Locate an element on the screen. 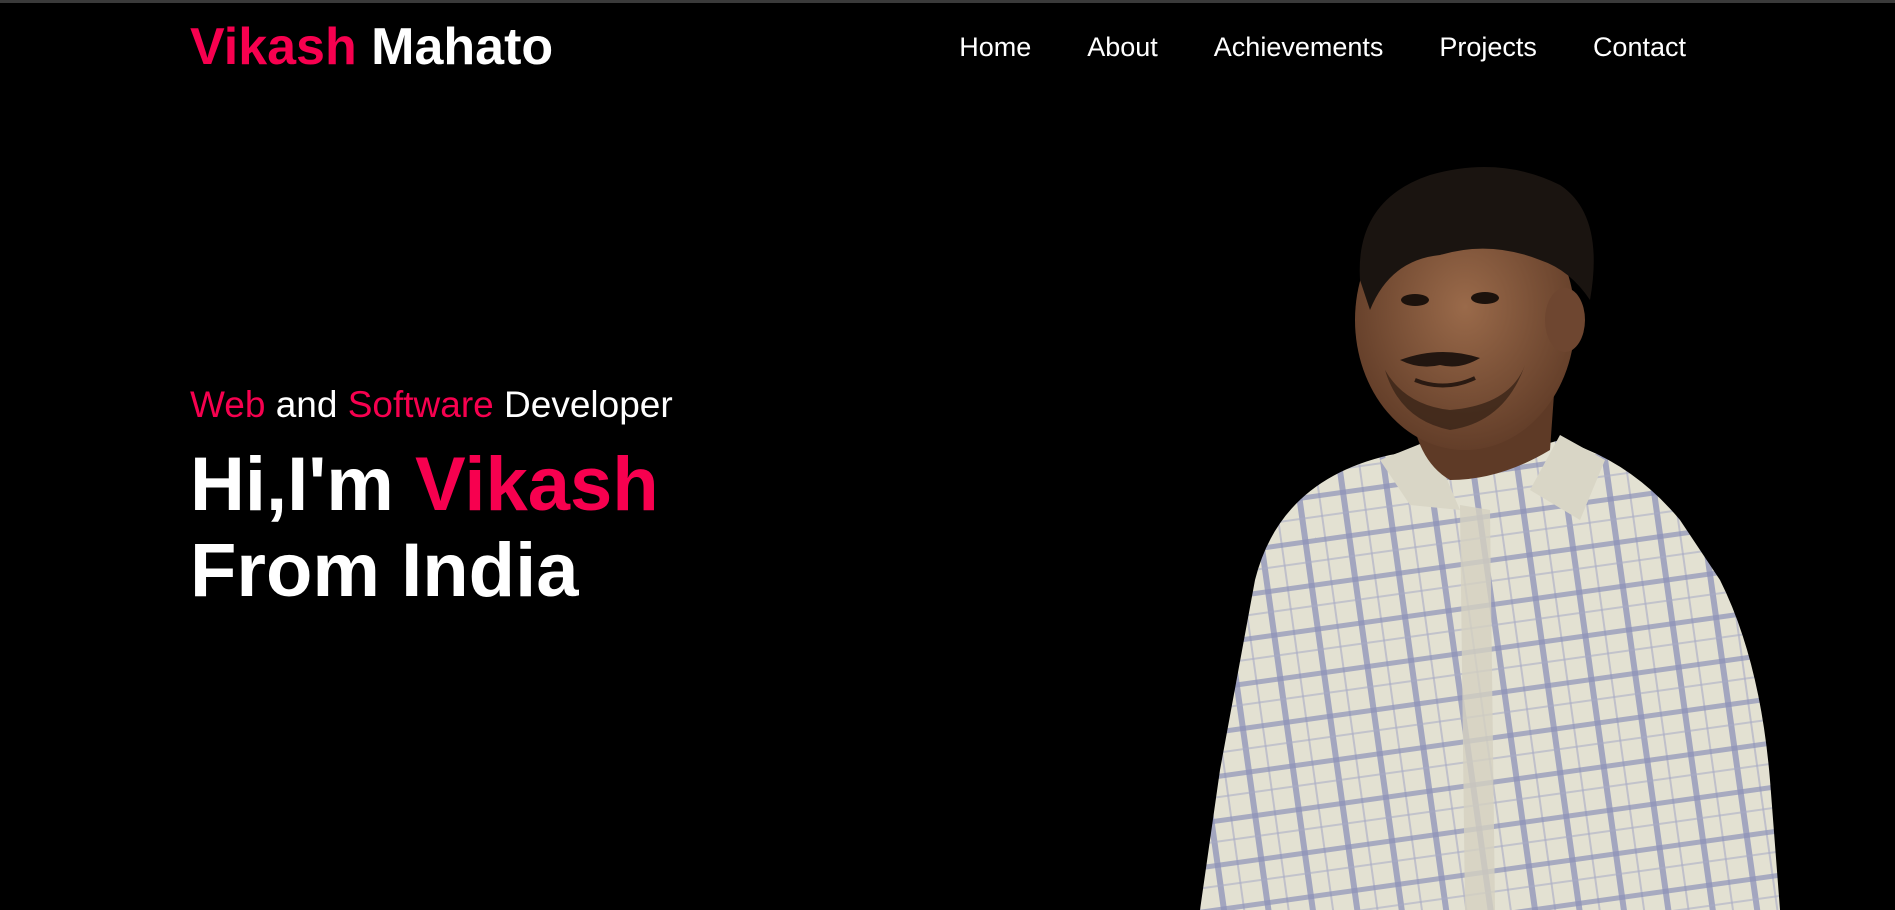 The height and width of the screenshot is (910, 1895). site-logo: Vikash Mahato is located at coordinates (371, 47).